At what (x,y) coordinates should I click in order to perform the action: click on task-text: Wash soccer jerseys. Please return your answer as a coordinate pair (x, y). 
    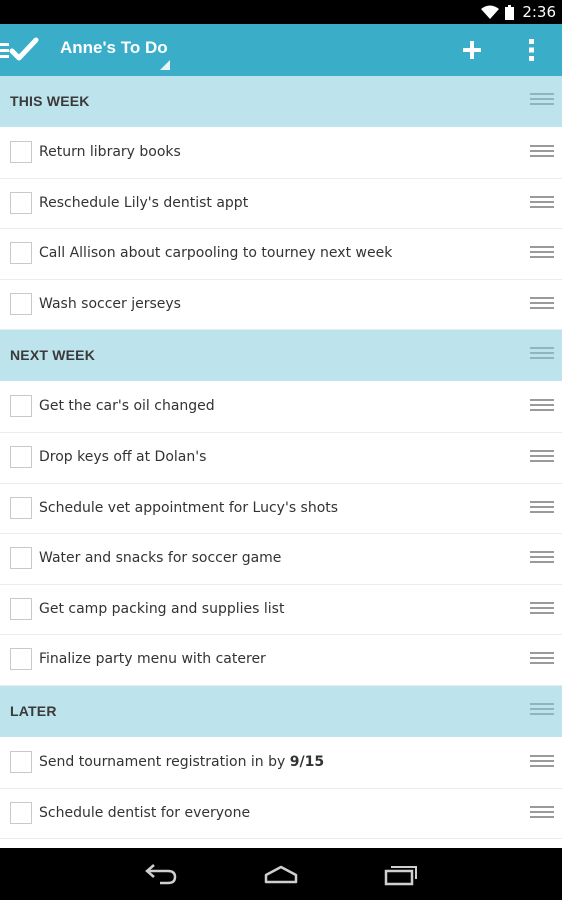
    Looking at the image, I should click on (110, 303).